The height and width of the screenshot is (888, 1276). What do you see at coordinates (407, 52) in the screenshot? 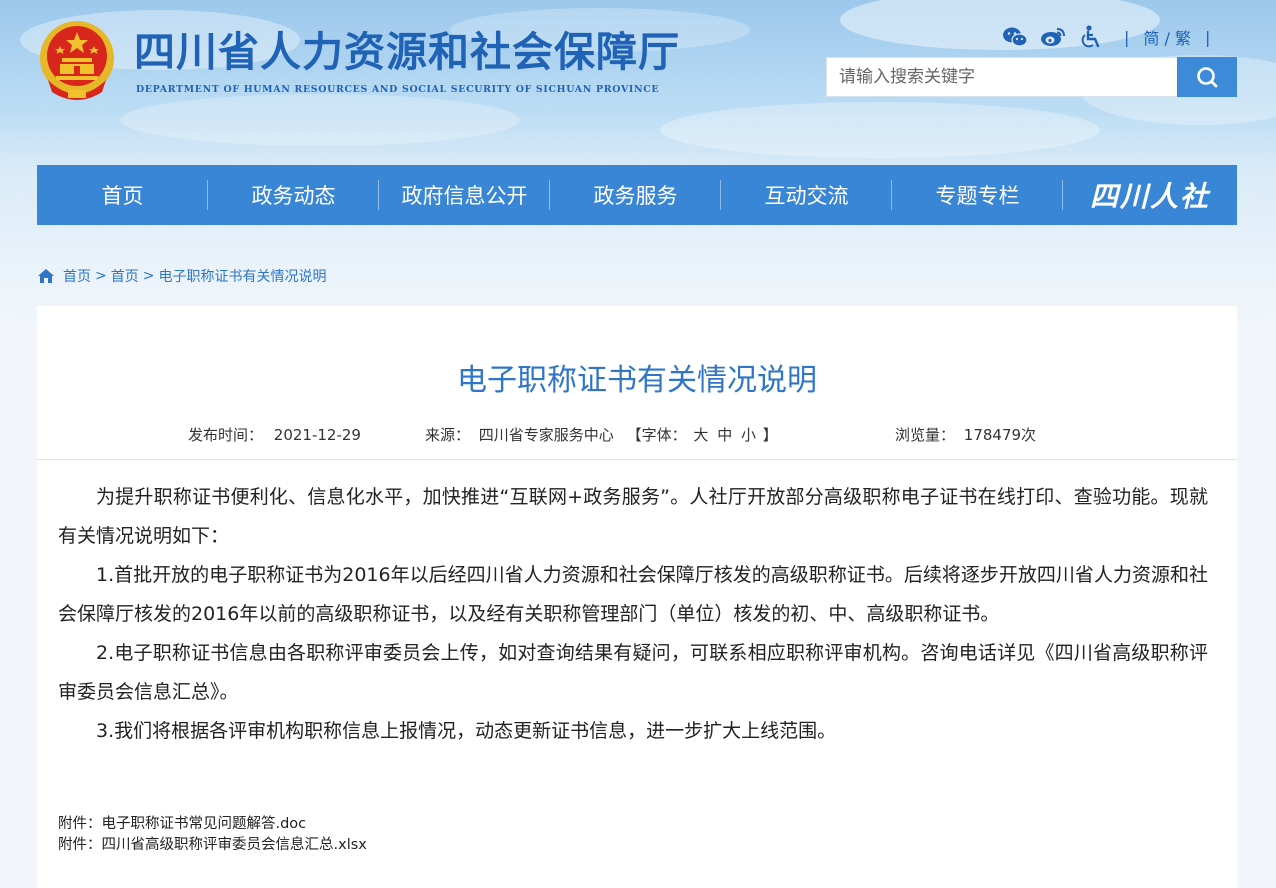
I see `site-title: 四川省人力资源和社会保障厅` at bounding box center [407, 52].